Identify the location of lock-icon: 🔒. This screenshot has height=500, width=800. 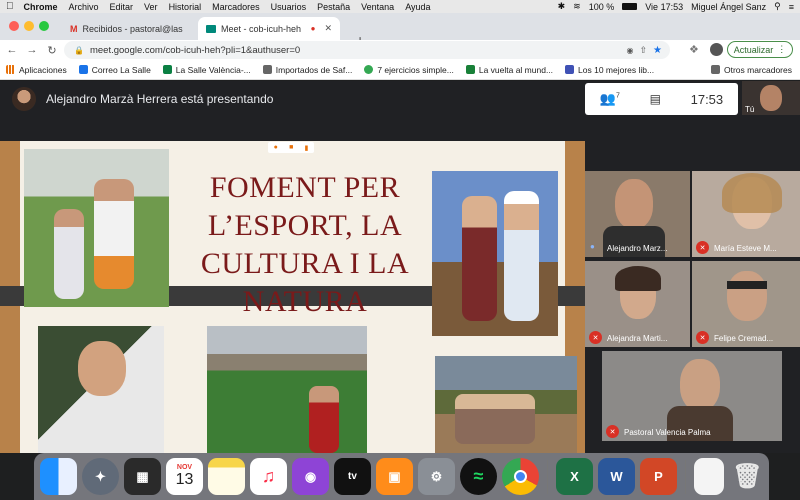
(79, 50).